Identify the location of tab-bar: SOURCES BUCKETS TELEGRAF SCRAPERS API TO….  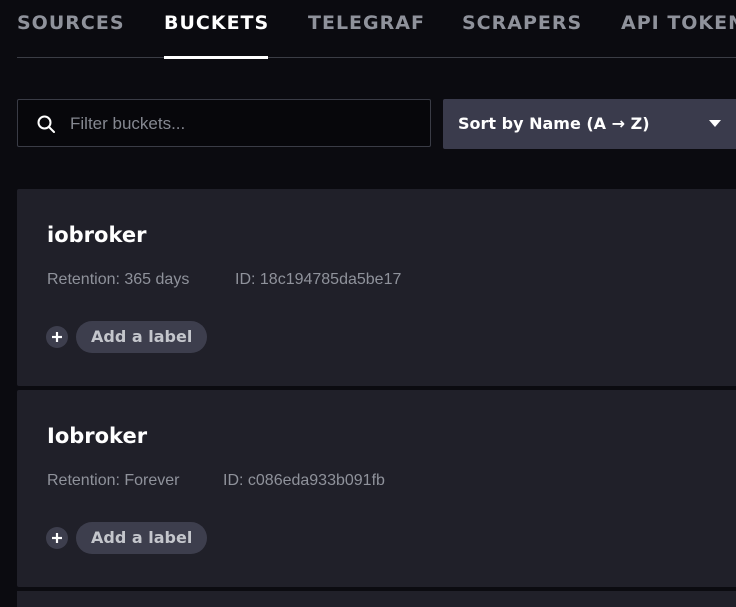
(368, 29).